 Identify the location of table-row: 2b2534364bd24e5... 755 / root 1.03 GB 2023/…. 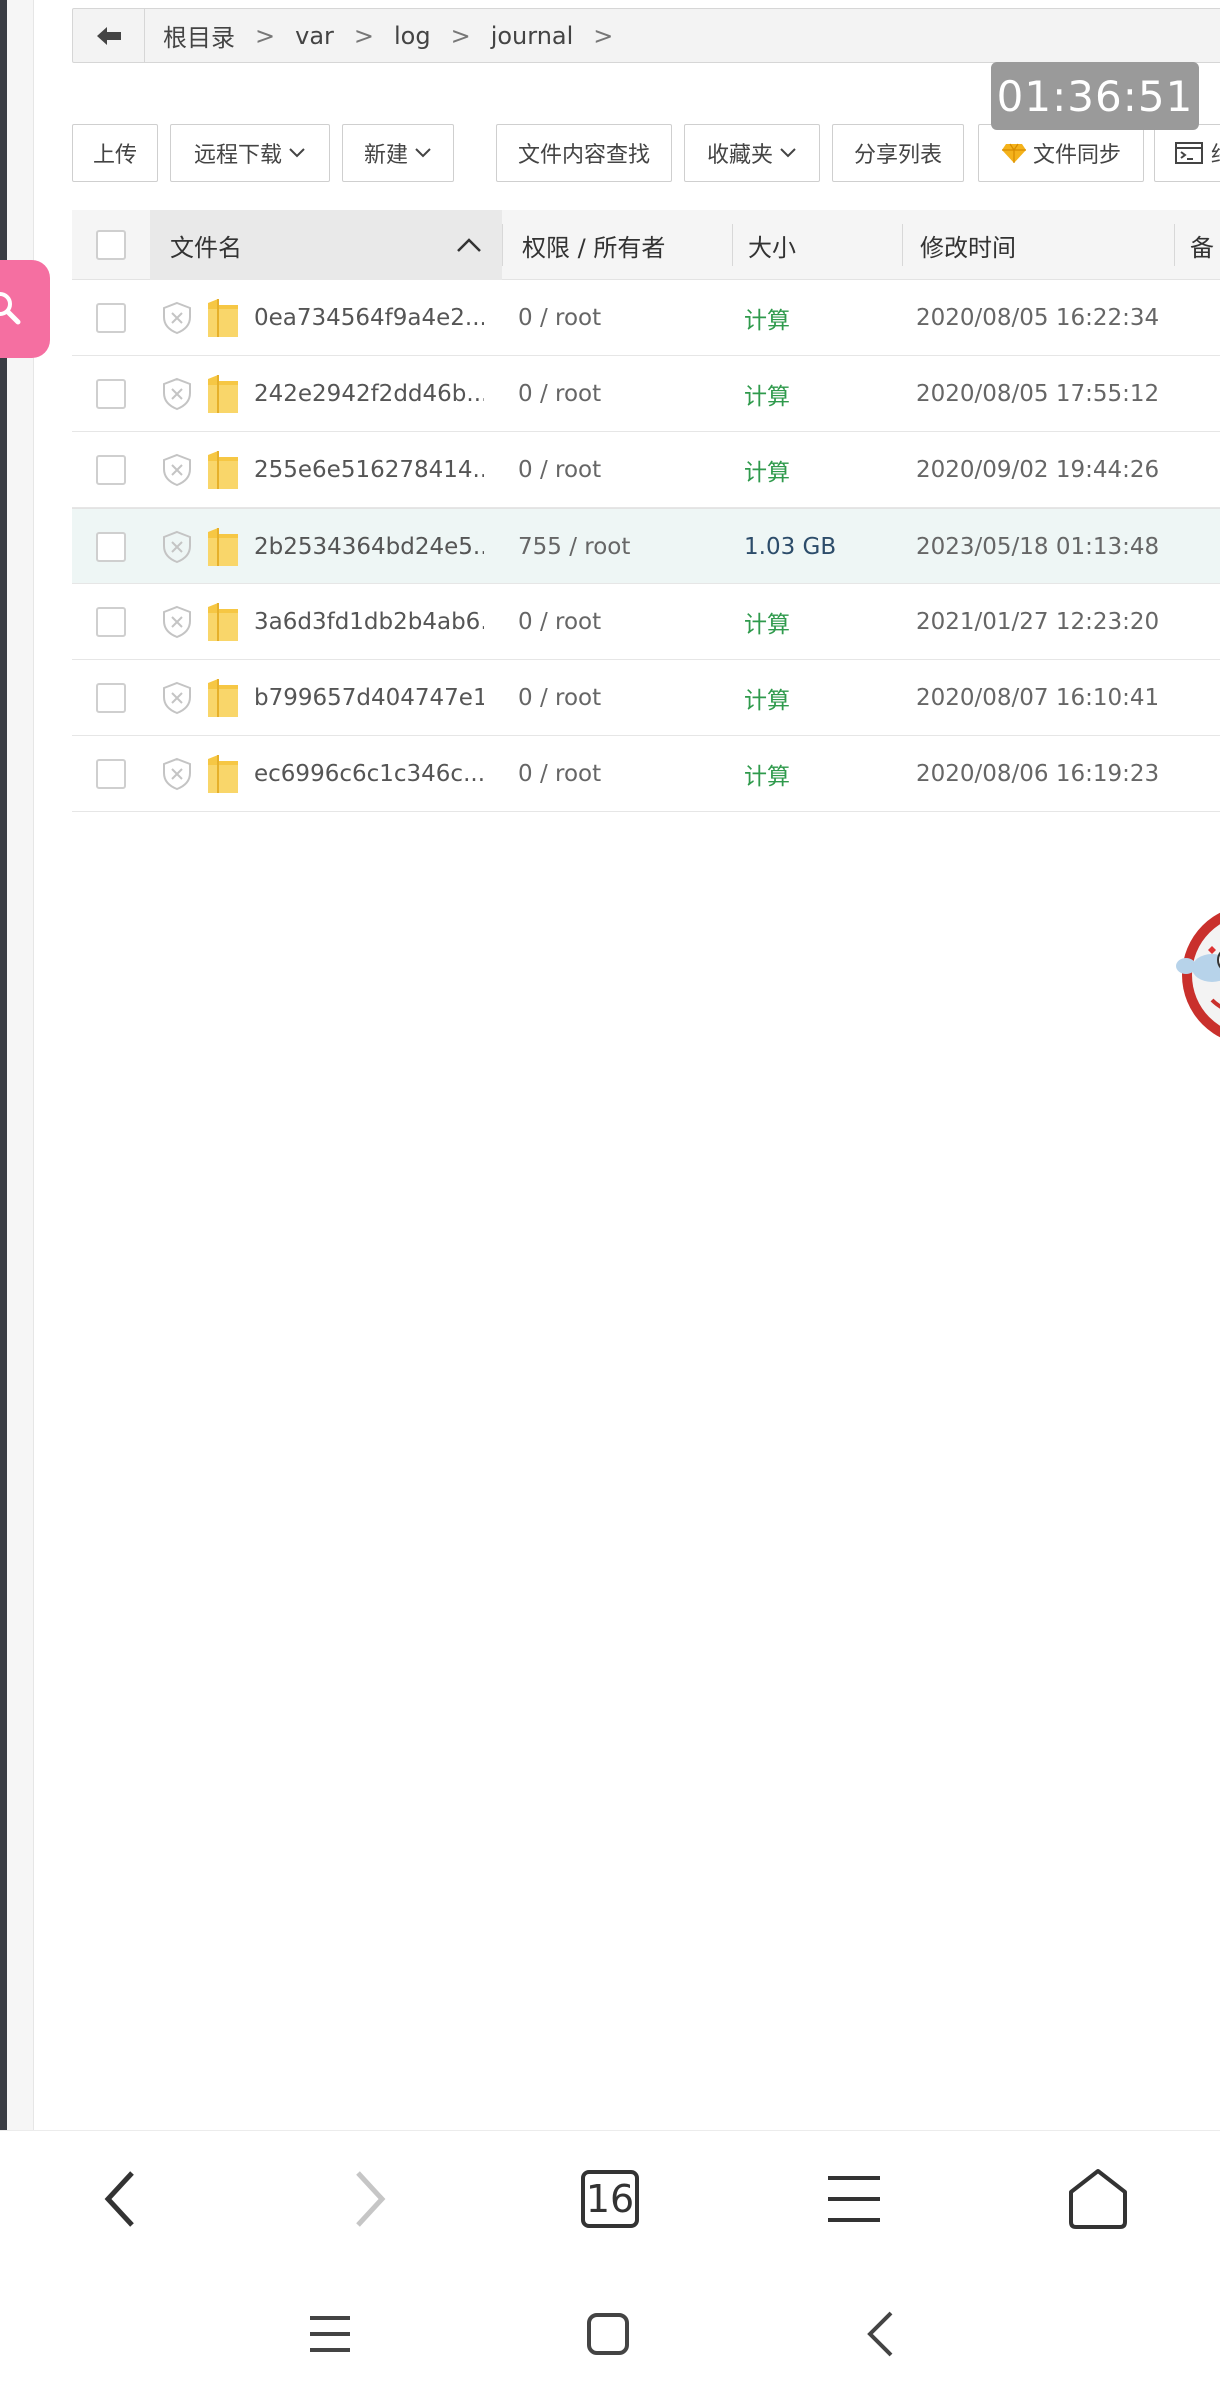
(646, 546).